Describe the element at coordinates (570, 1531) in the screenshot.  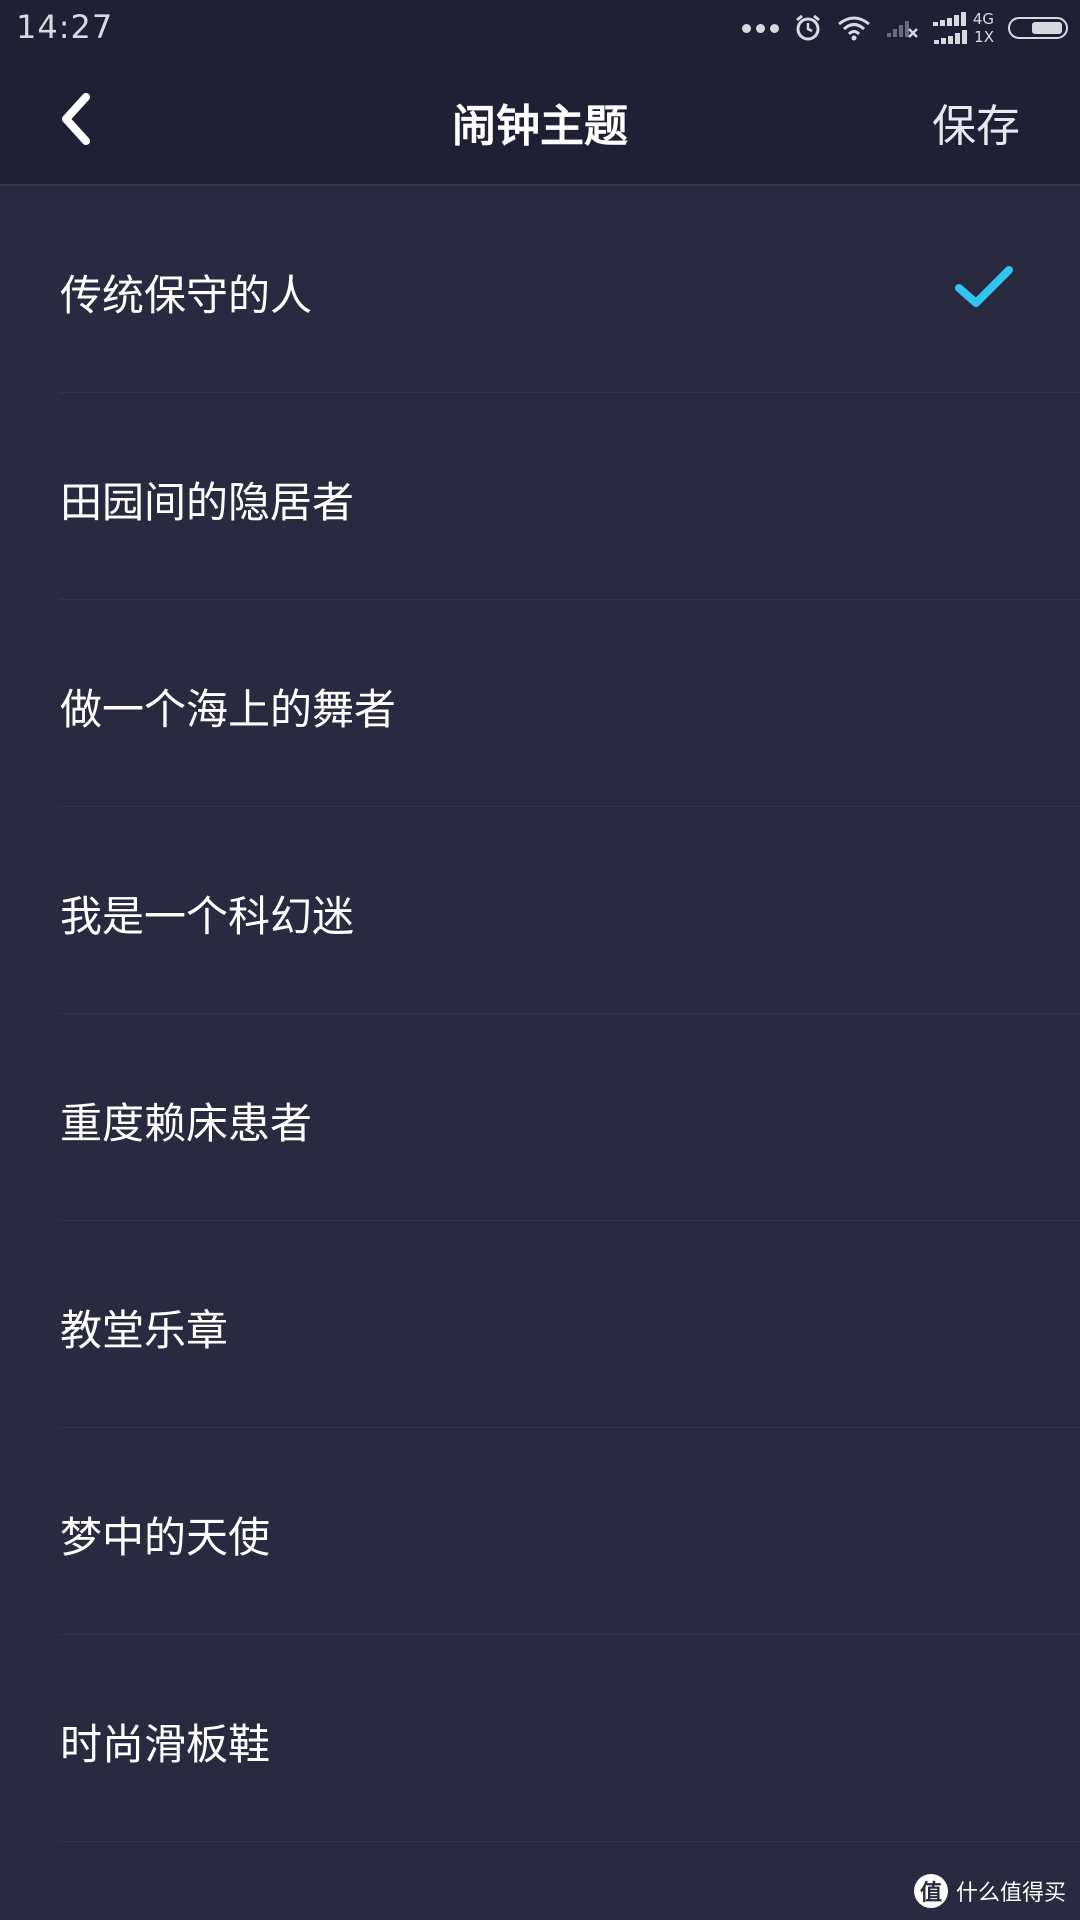
I see `theme-item-dream-angel: 梦中的天使` at that location.